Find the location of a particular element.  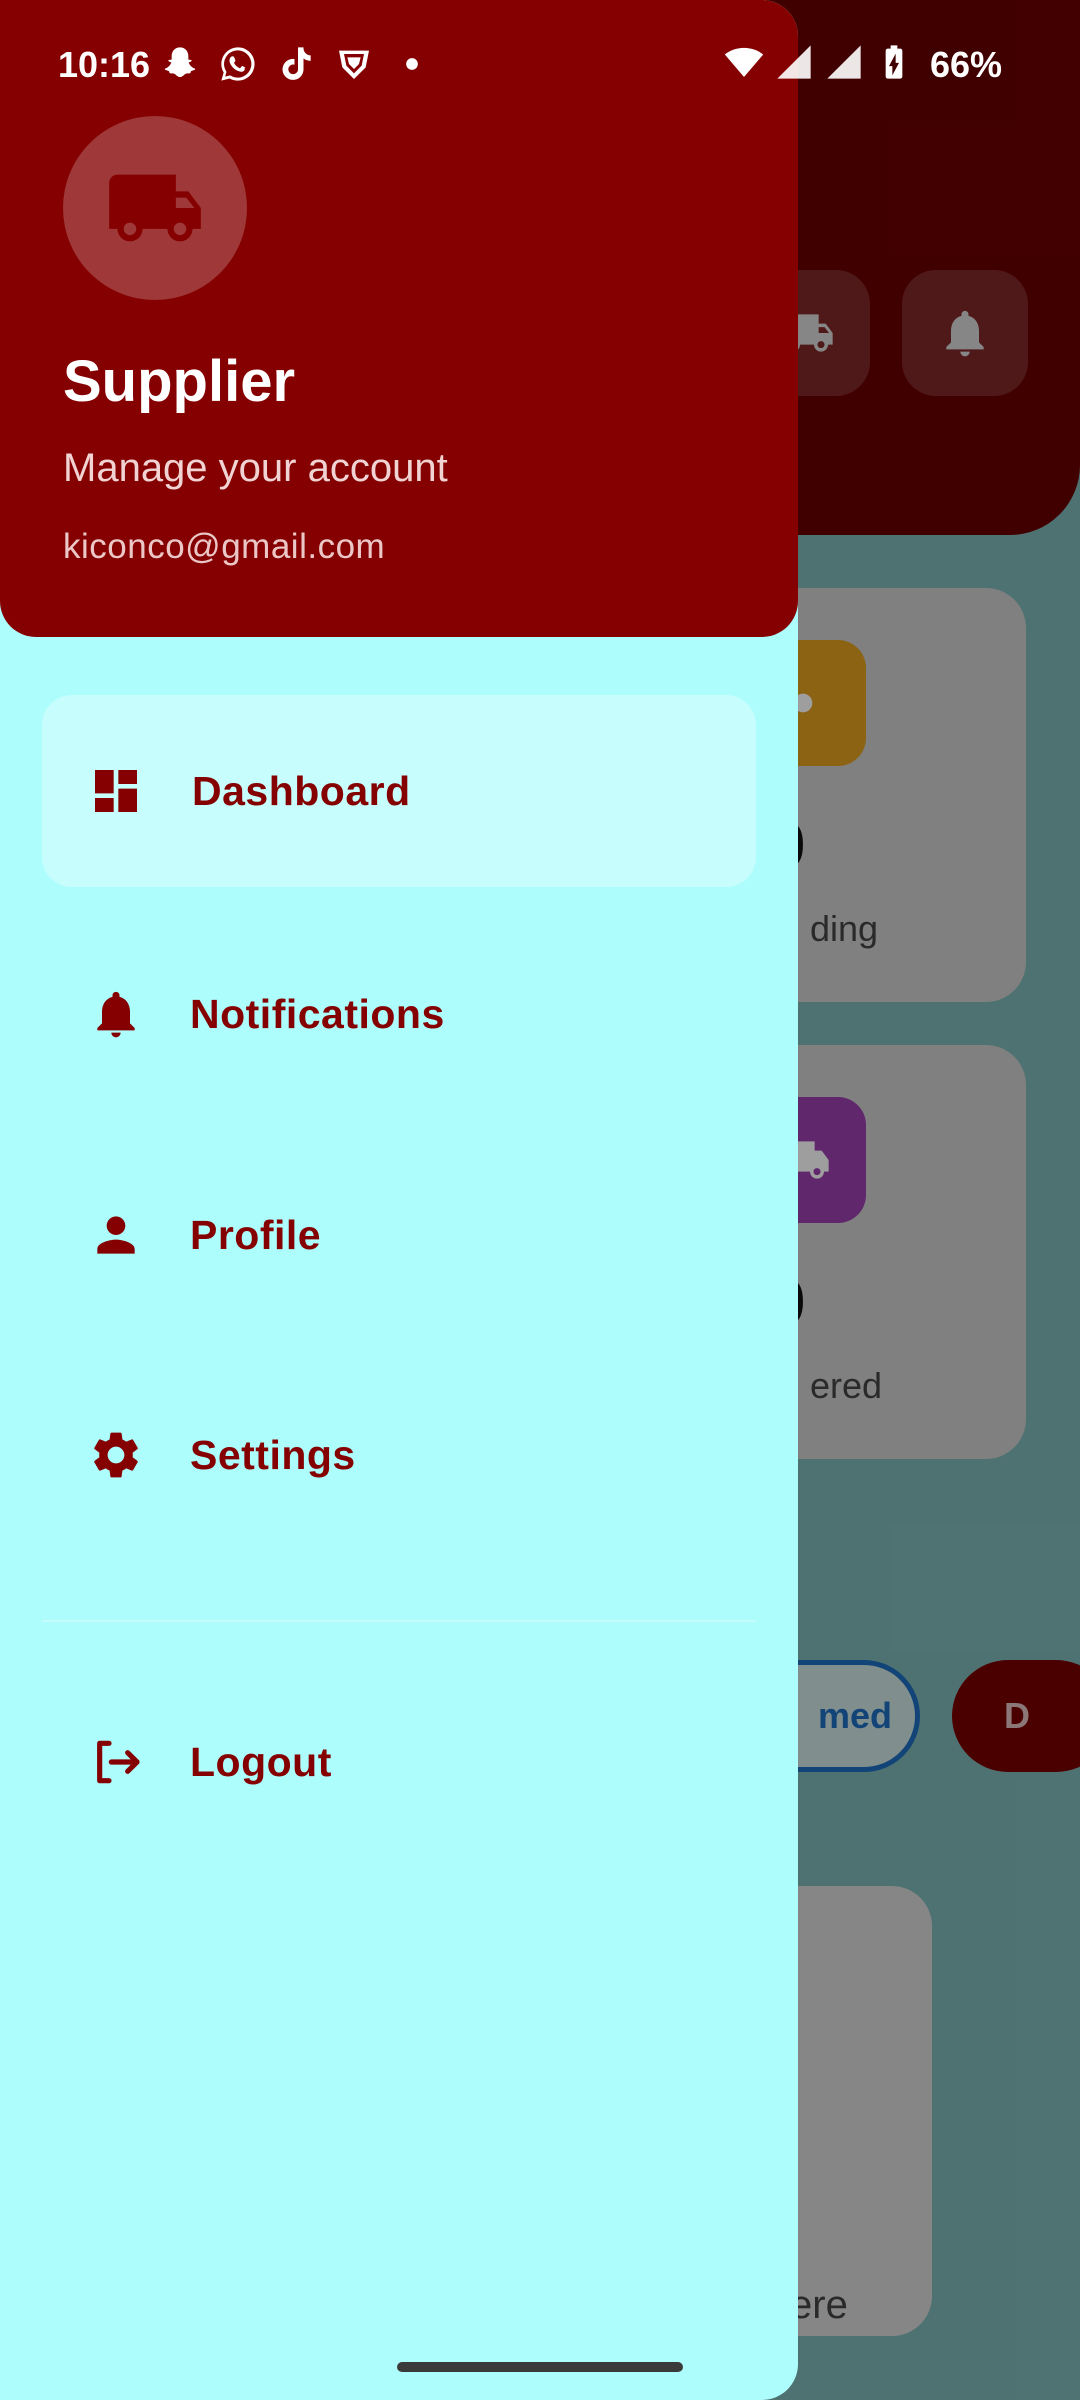

dashboard-icon is located at coordinates (116, 791).